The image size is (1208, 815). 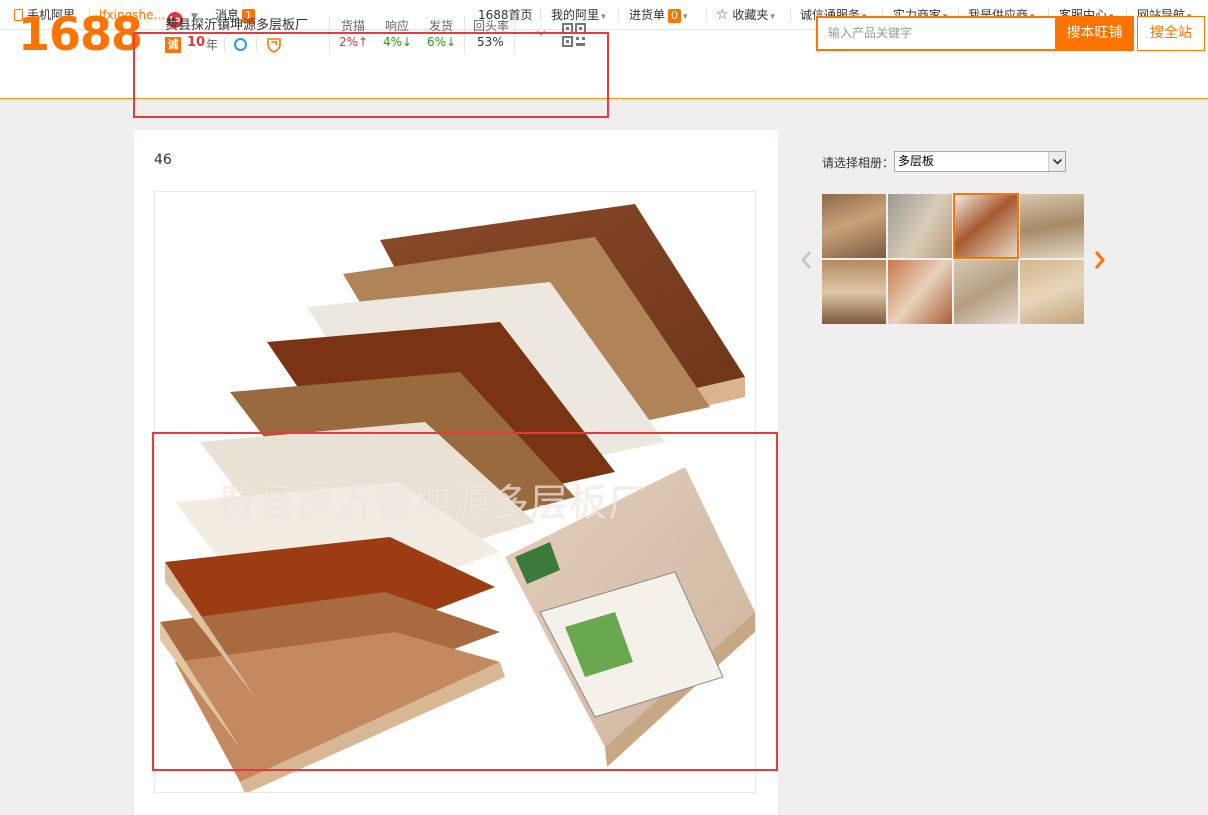 What do you see at coordinates (1100, 260) in the screenshot?
I see `chevron-right-icon` at bounding box center [1100, 260].